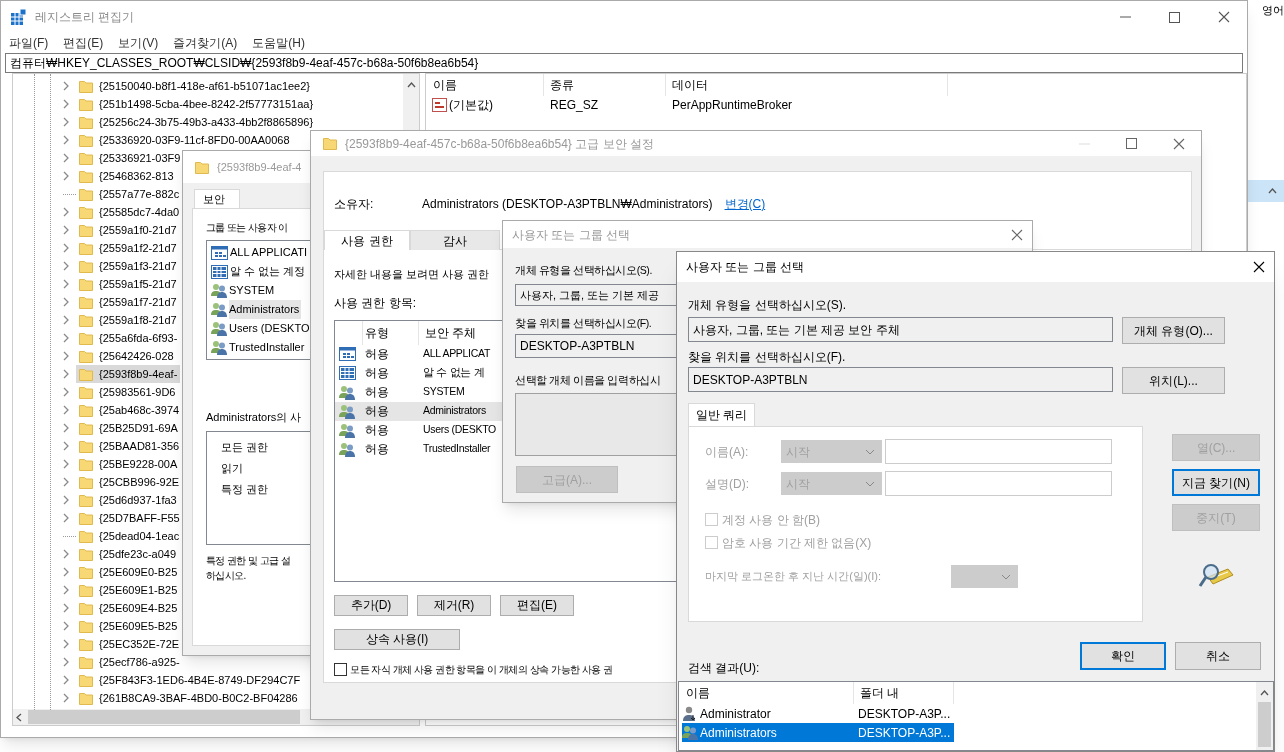 The width and height of the screenshot is (1284, 752). I want to click on list-item: 특정 권한, so click(245, 488).